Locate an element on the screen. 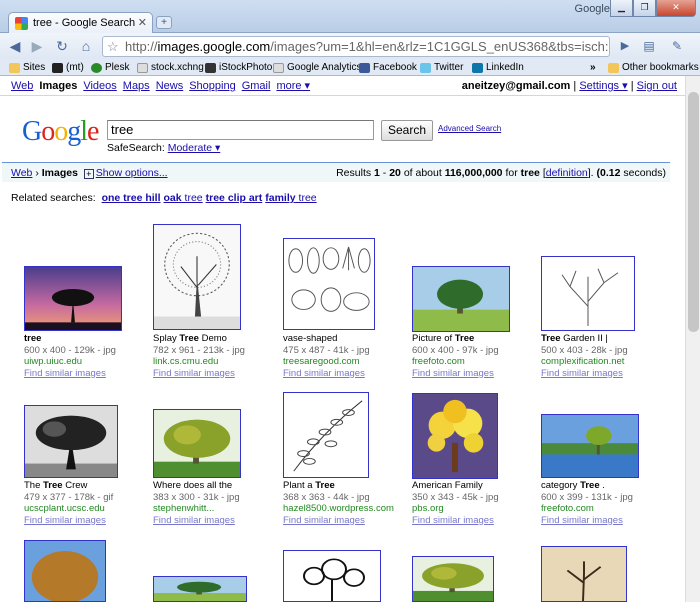  gbar-web: Web is located at coordinates (22, 86).